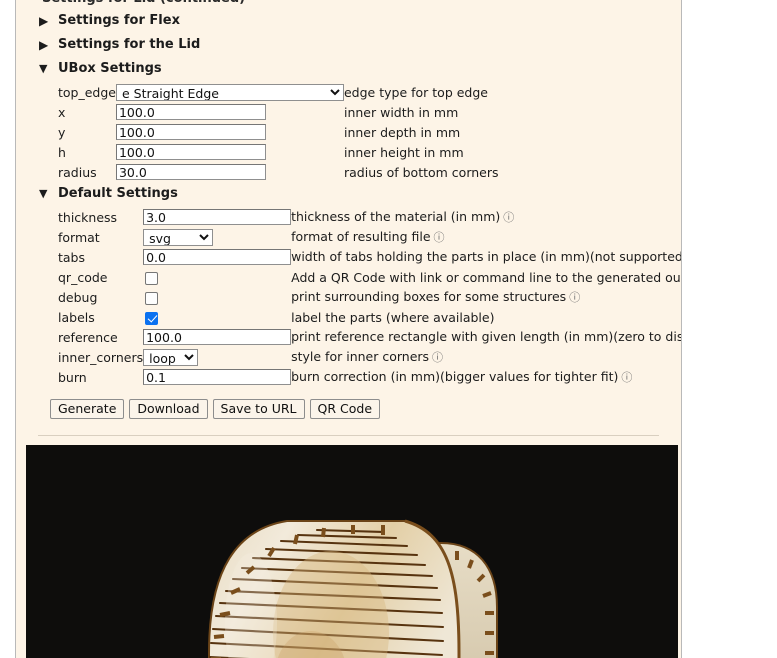 The width and height of the screenshot is (777, 658). I want to click on field-label-burn: burn, so click(72, 377).